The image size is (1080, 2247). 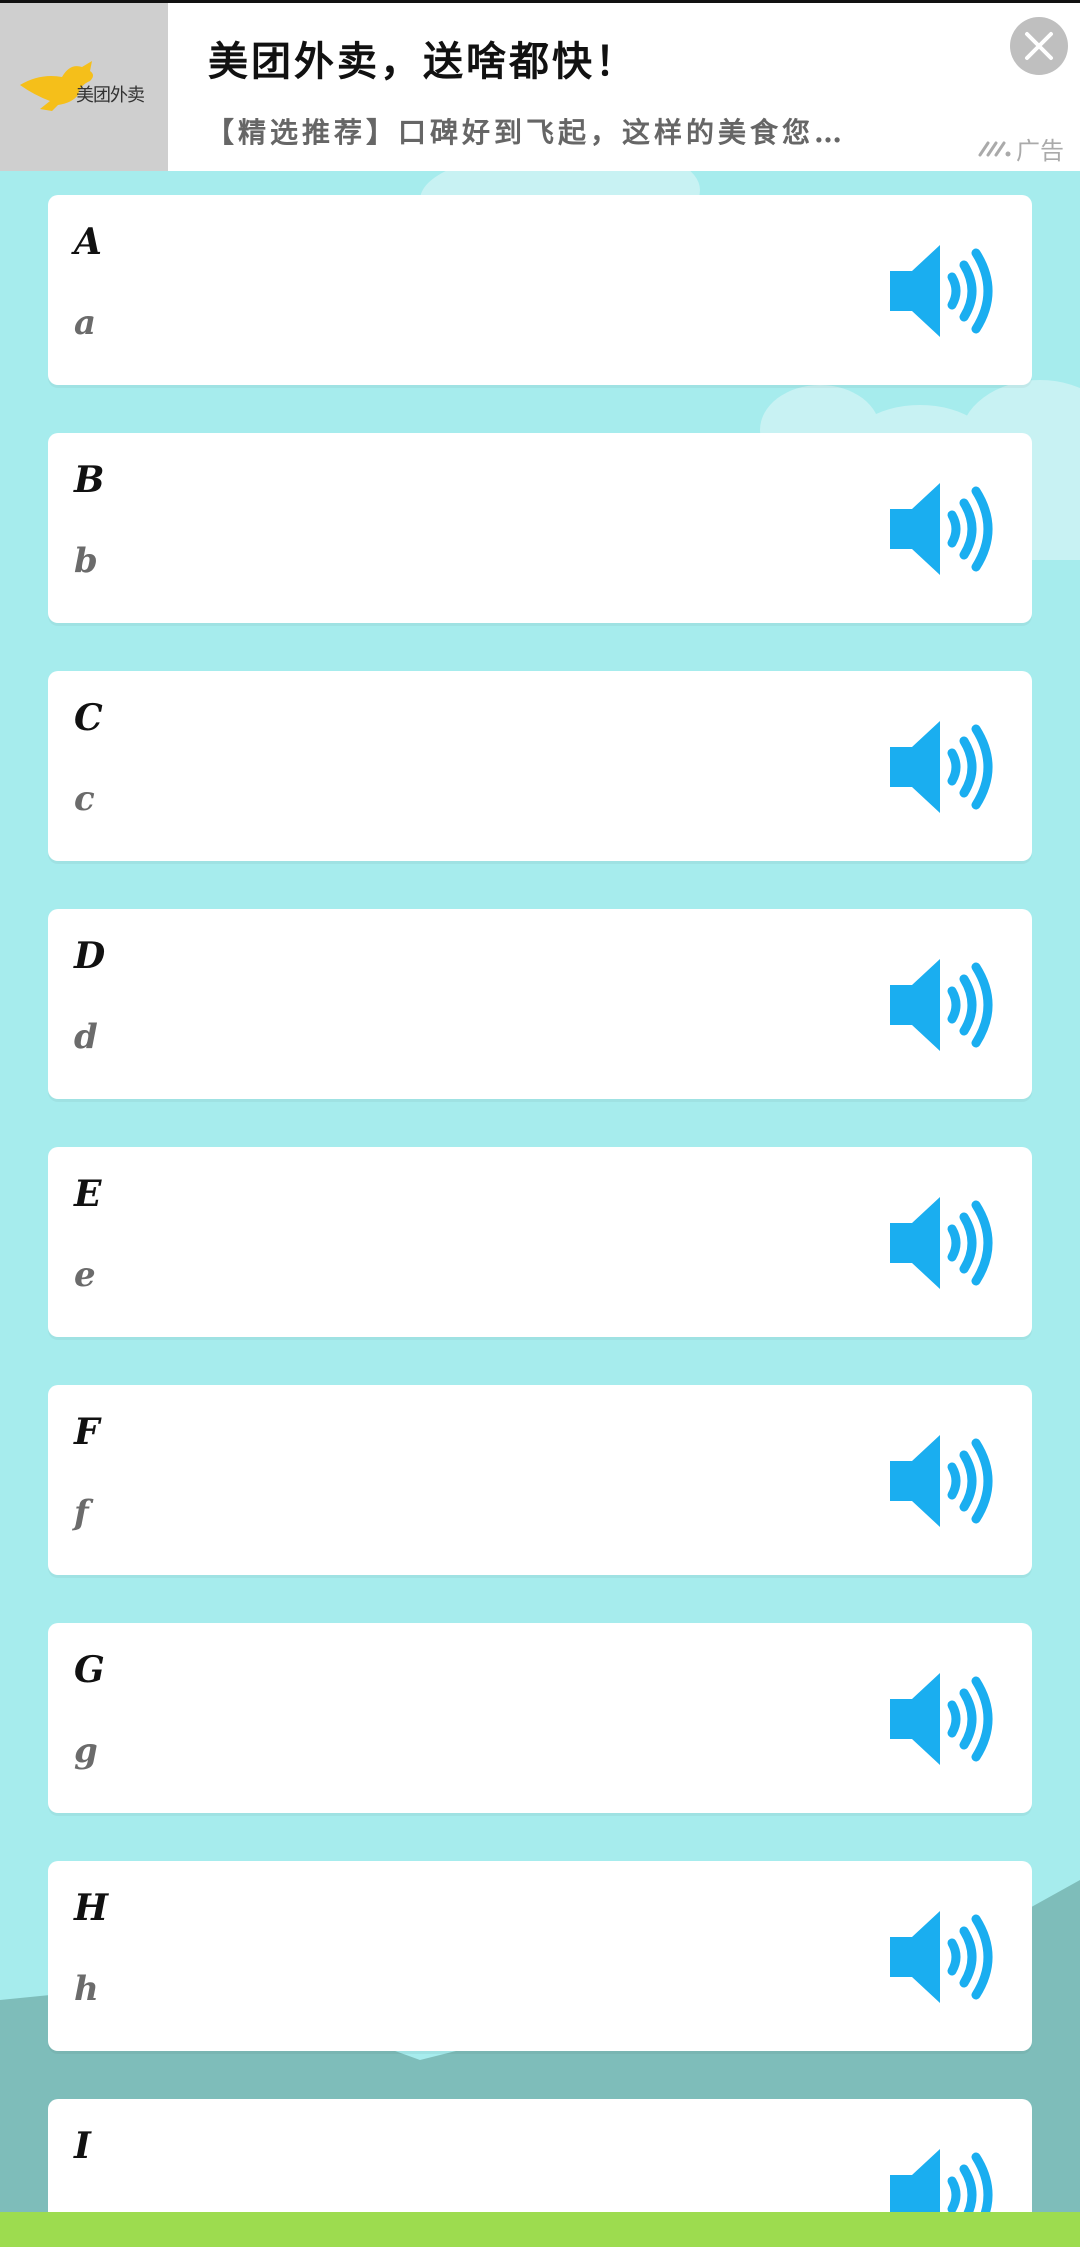 I want to click on lowercase-letter: d, so click(x=86, y=1037).